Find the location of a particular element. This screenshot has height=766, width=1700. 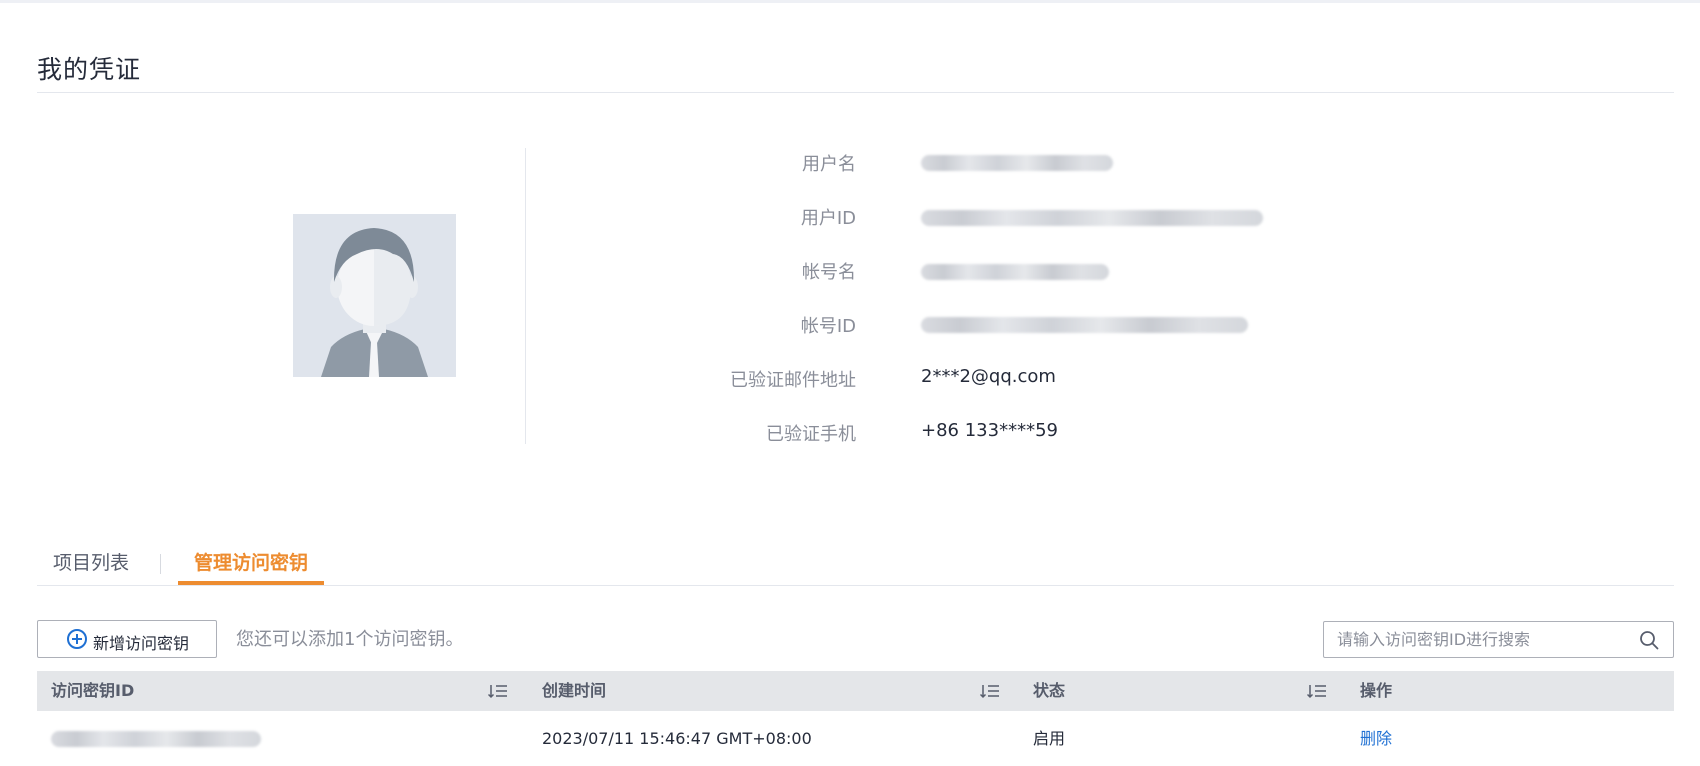

username-label: 用户名 is located at coordinates (829, 164).